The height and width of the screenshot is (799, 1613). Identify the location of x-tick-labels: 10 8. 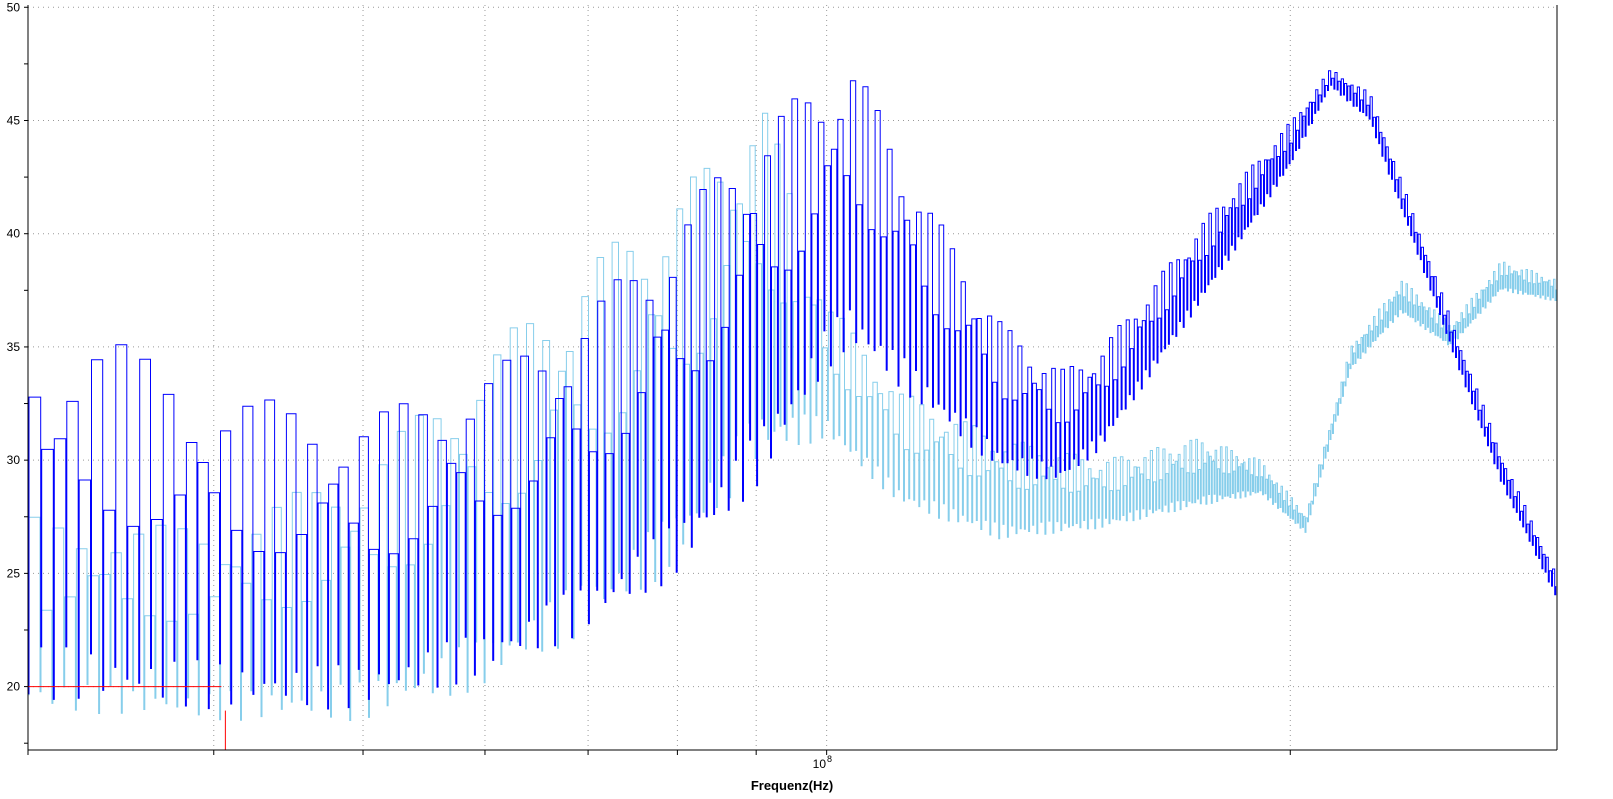
(822, 762).